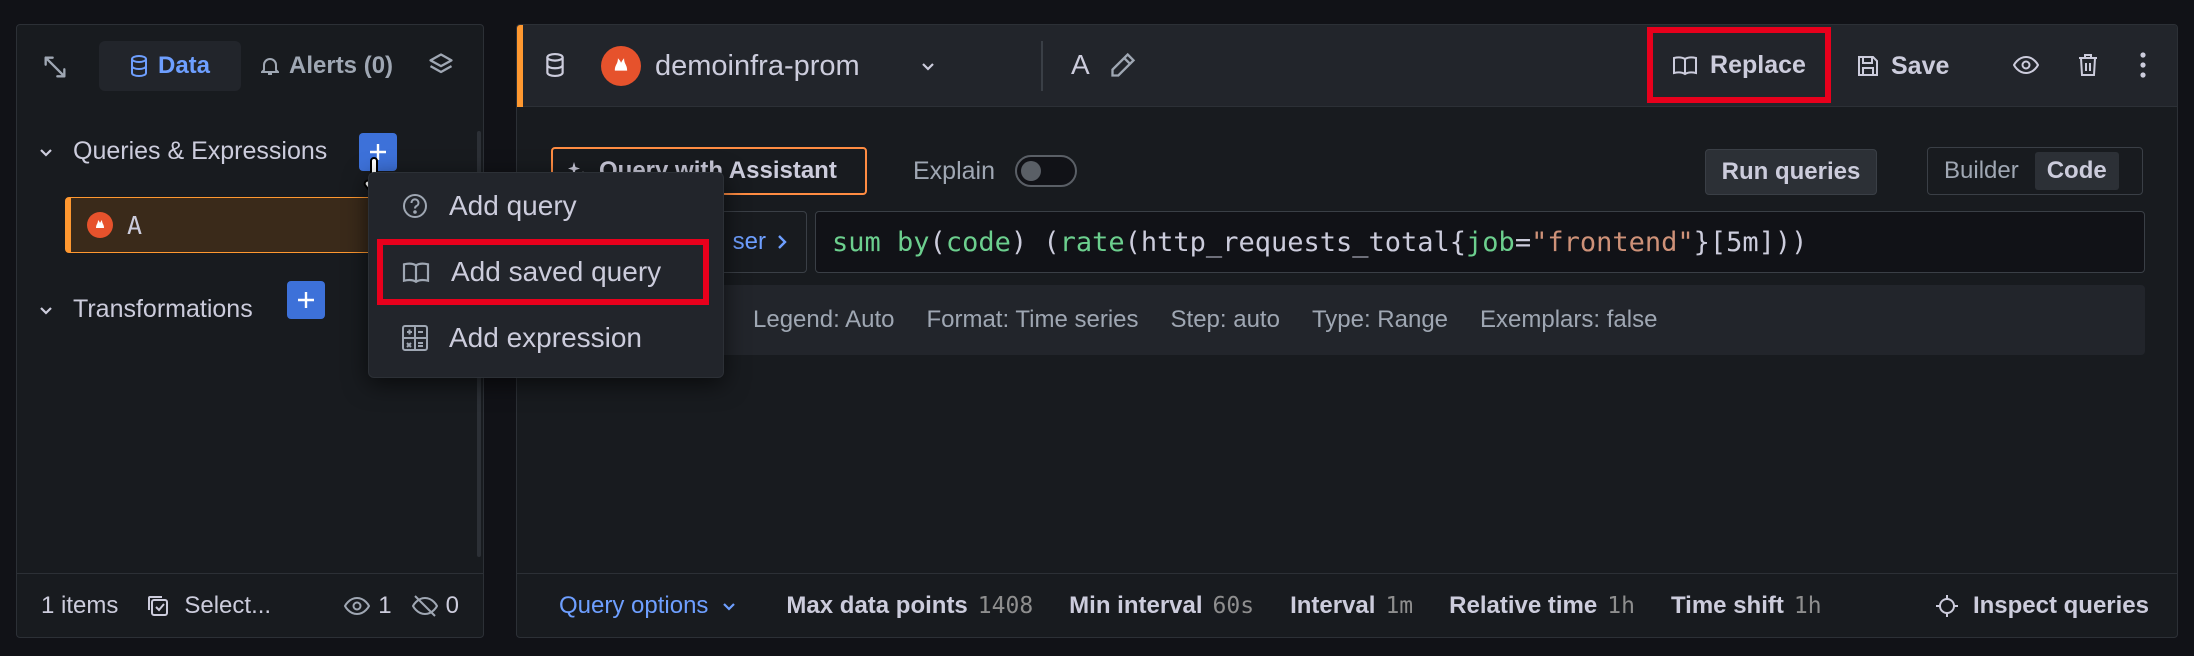 This screenshot has width=2194, height=656. What do you see at coordinates (2076, 171) in the screenshot?
I see `mode-code: Code` at bounding box center [2076, 171].